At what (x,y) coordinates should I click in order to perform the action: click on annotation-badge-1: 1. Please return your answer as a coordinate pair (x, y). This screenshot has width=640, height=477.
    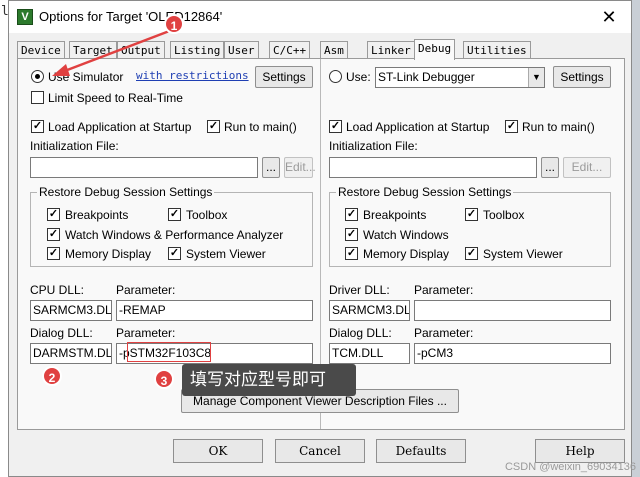
    Looking at the image, I should click on (174, 24).